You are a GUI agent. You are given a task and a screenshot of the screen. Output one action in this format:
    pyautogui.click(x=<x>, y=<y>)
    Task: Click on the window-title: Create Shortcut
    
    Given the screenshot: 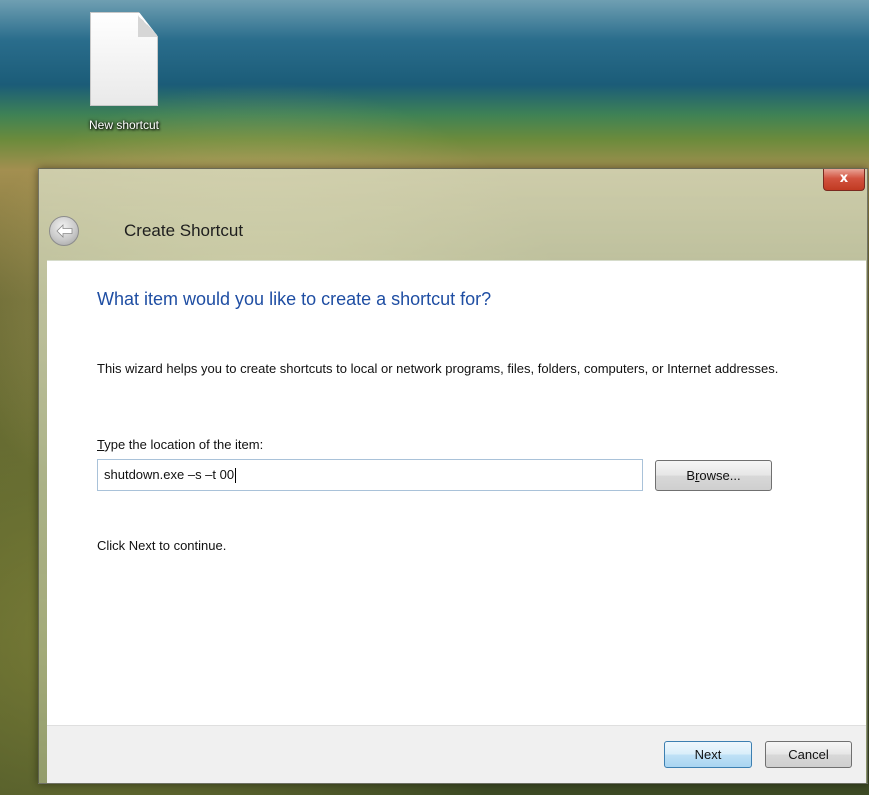 What is the action you would take?
    pyautogui.click(x=184, y=230)
    